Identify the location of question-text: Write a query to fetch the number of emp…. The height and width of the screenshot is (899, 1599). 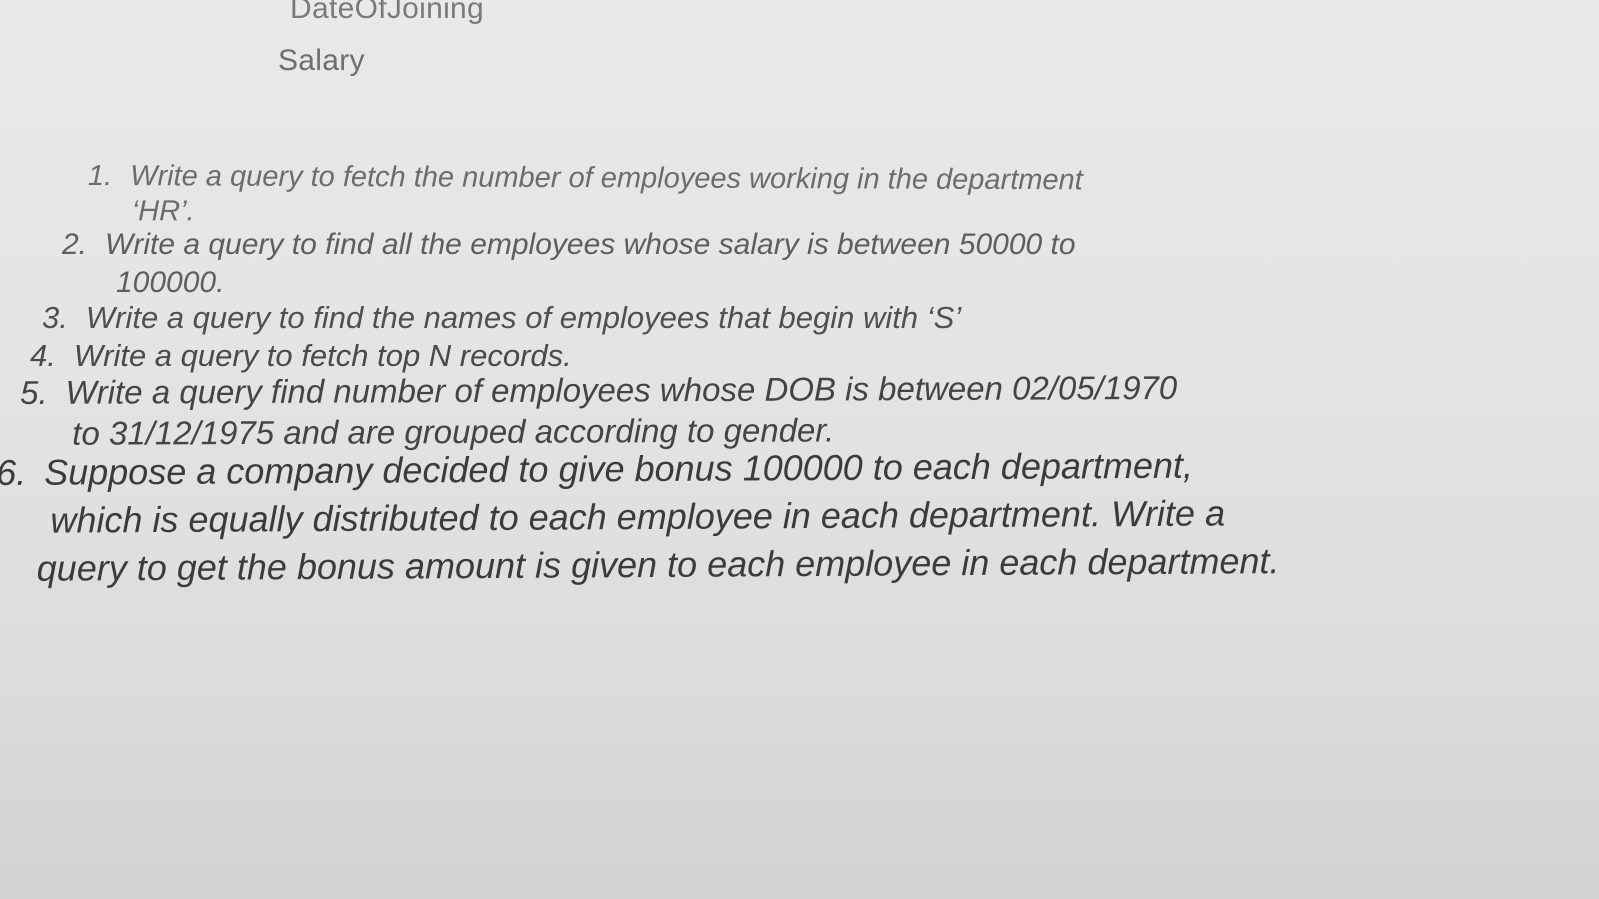
(606, 178).